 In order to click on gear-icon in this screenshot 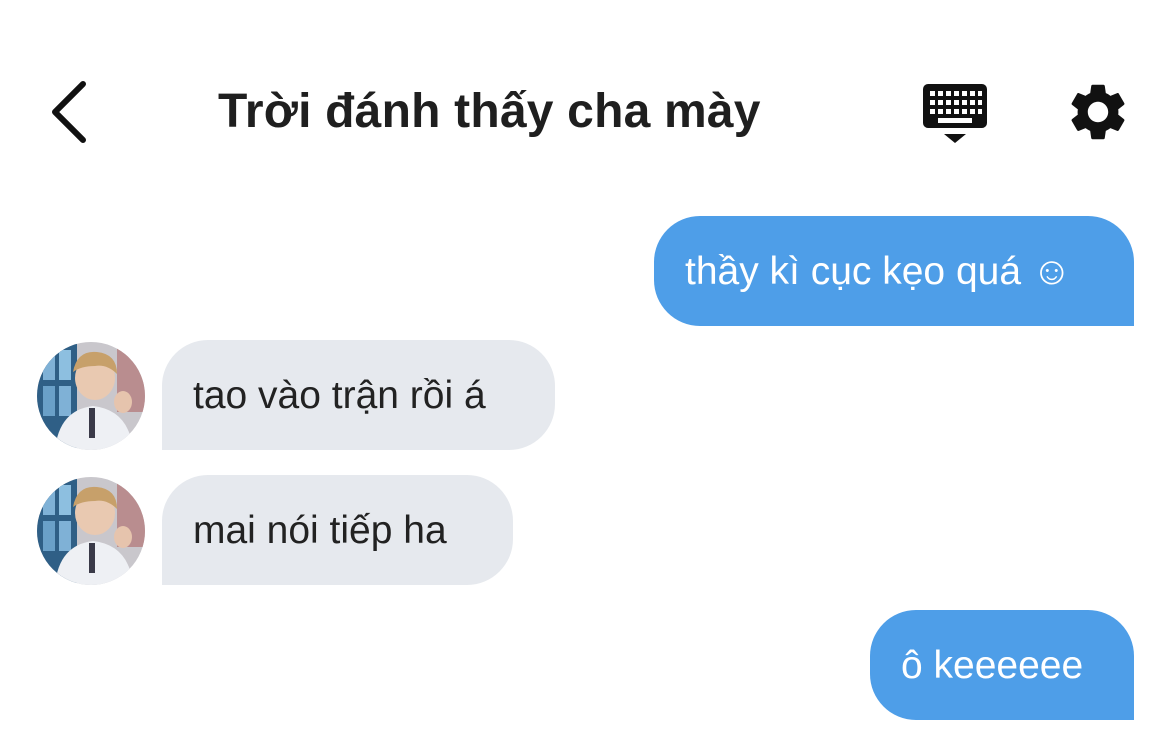, I will do `click(1098, 112)`.